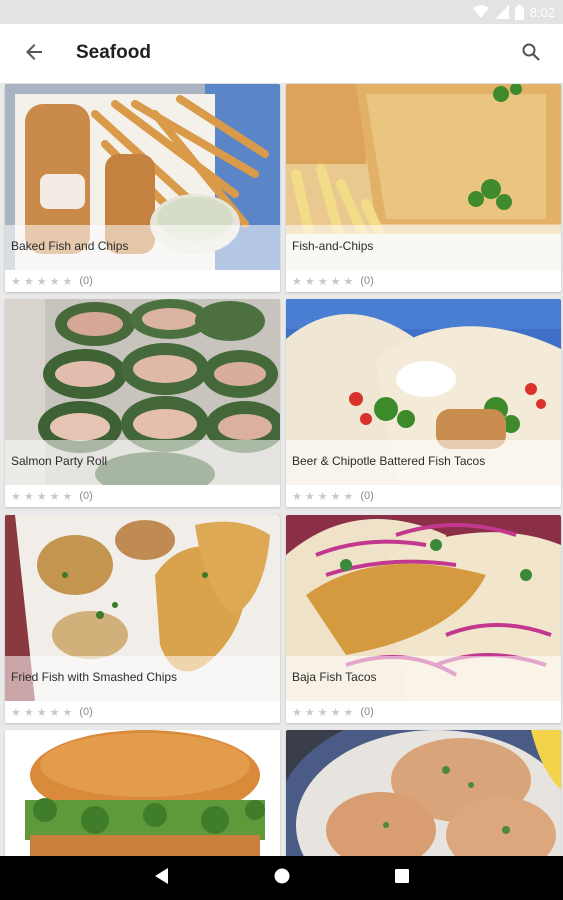 This screenshot has width=563, height=900. I want to click on recipe-caption: Fish-and-Chips, so click(423, 247).